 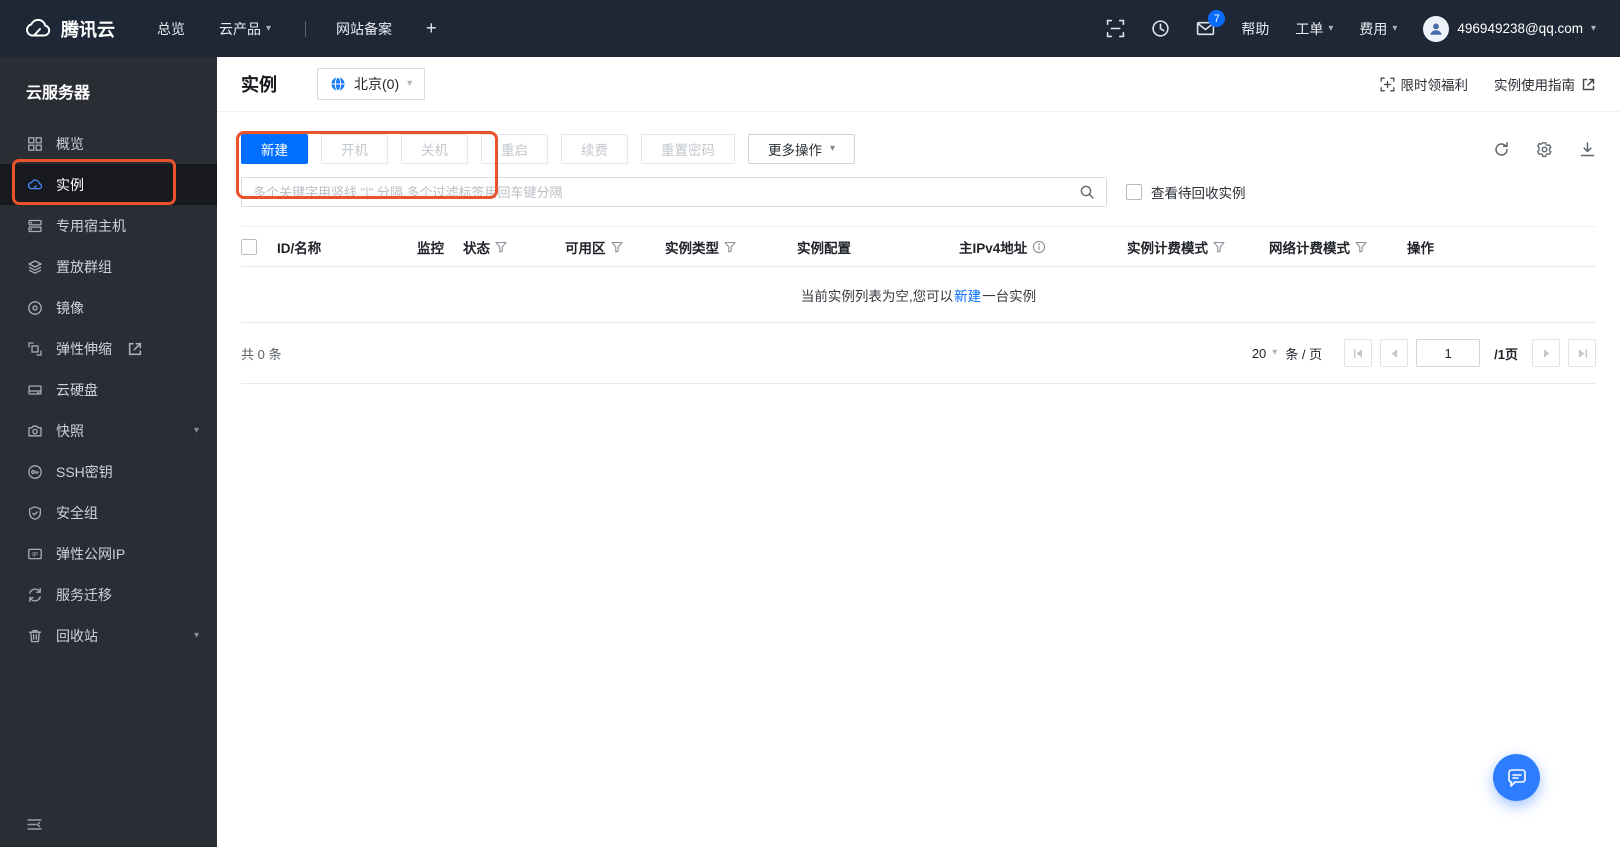 What do you see at coordinates (108, 143) in the screenshot?
I see `sidebar-item-overview: 概览` at bounding box center [108, 143].